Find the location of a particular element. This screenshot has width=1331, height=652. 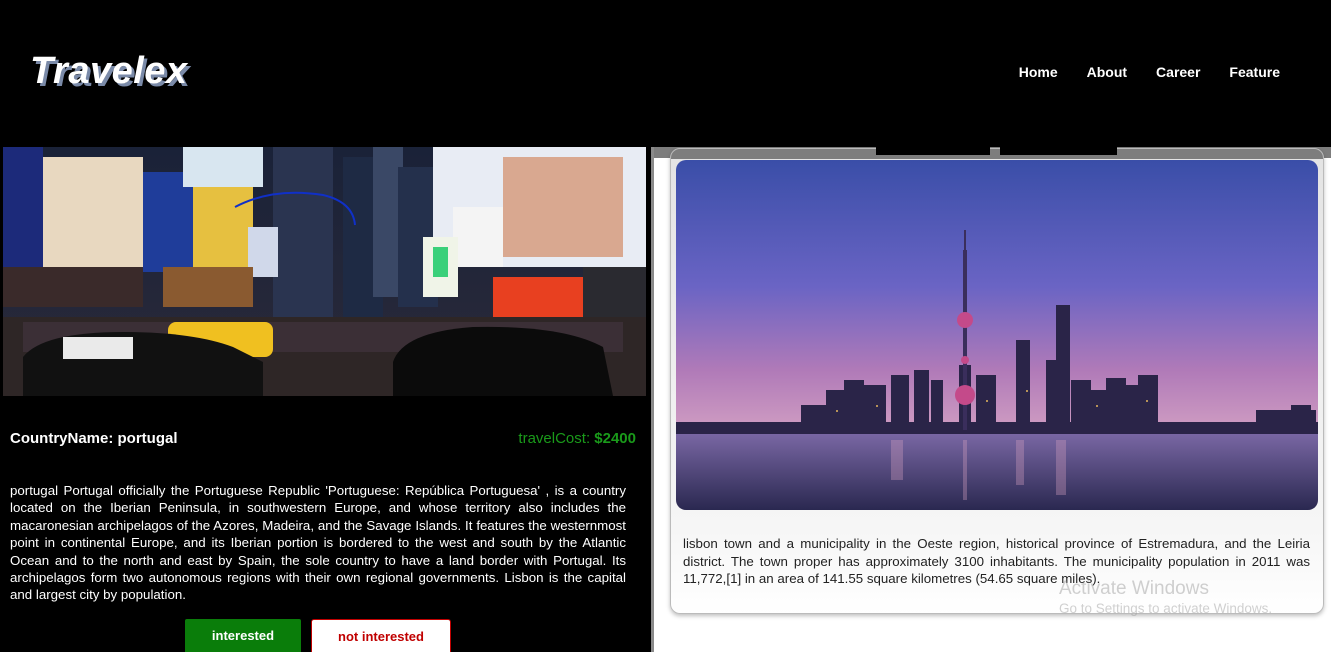

top-tab-right is located at coordinates (1058, 151).